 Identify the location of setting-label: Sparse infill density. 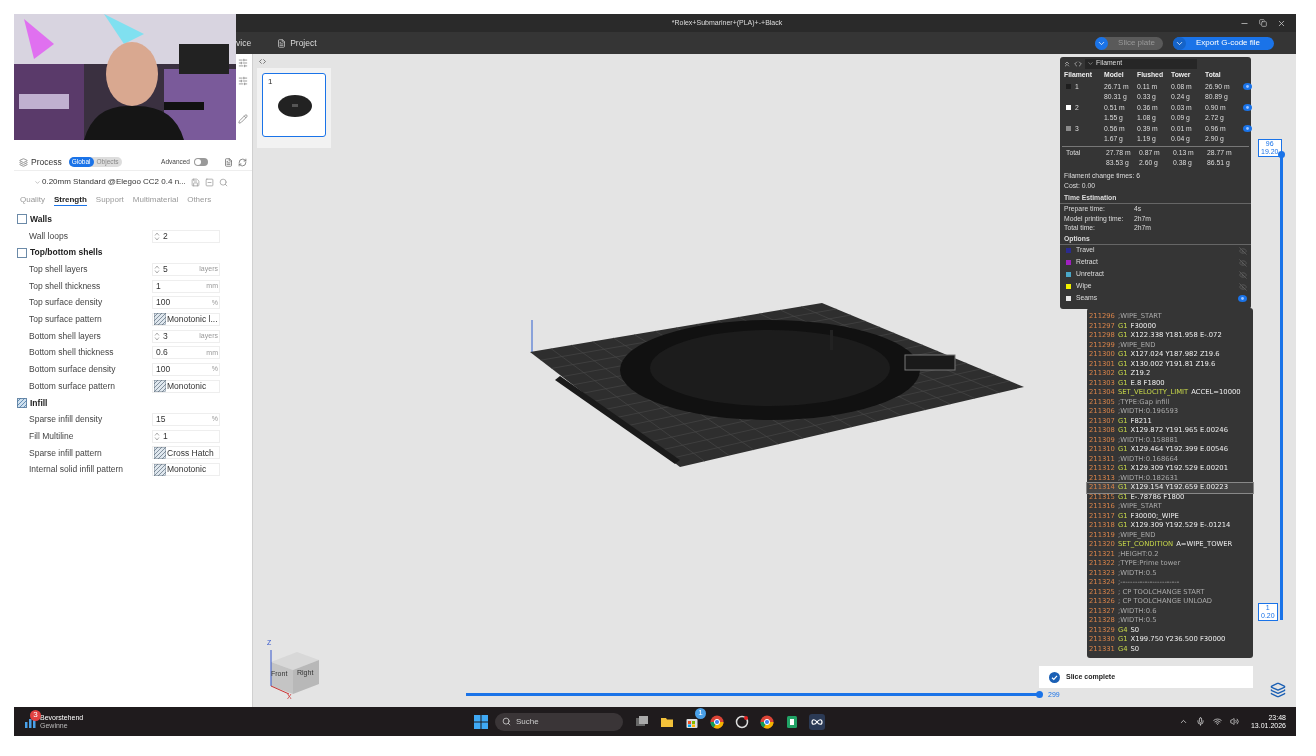
(66, 419).